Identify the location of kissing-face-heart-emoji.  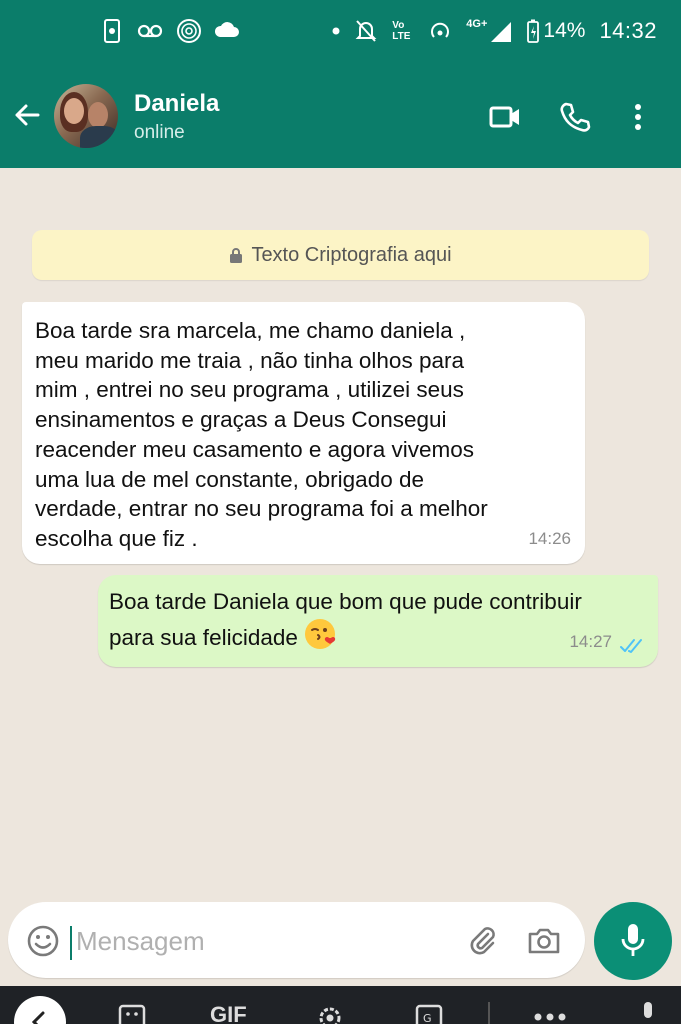
(320, 633).